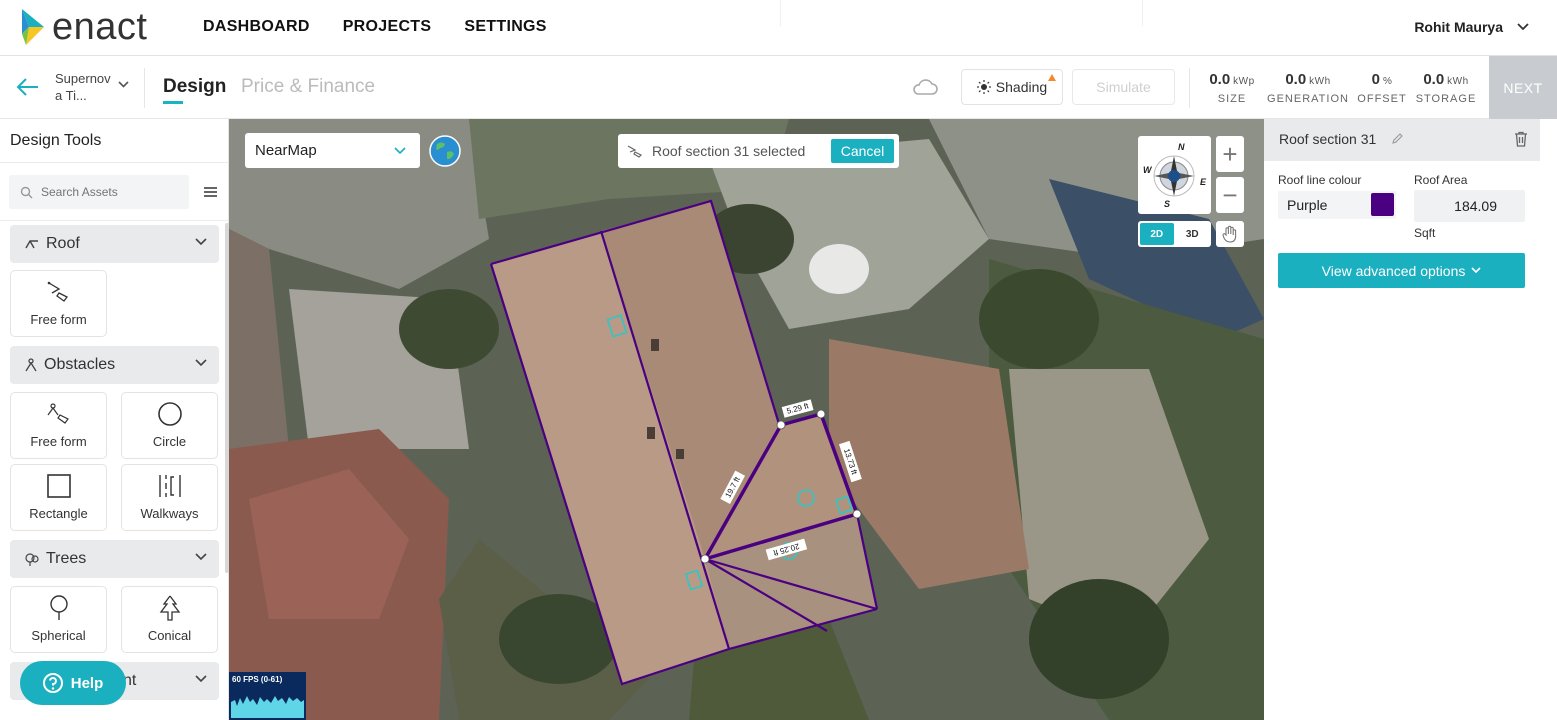  I want to click on back-arrow-icon, so click(28, 87).